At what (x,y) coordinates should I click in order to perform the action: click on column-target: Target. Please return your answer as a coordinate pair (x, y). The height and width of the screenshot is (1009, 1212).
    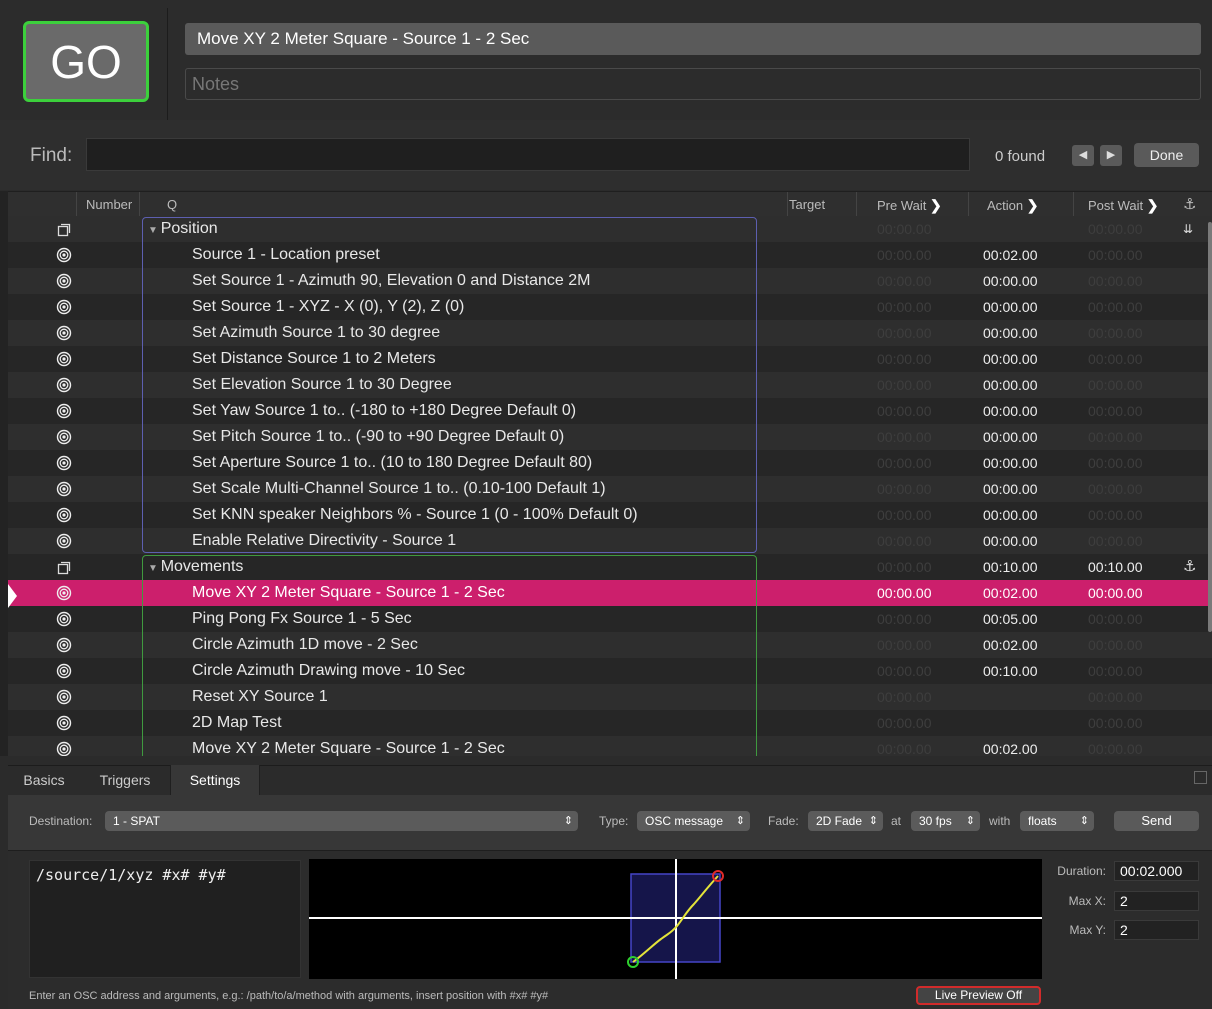
    Looking at the image, I should click on (807, 204).